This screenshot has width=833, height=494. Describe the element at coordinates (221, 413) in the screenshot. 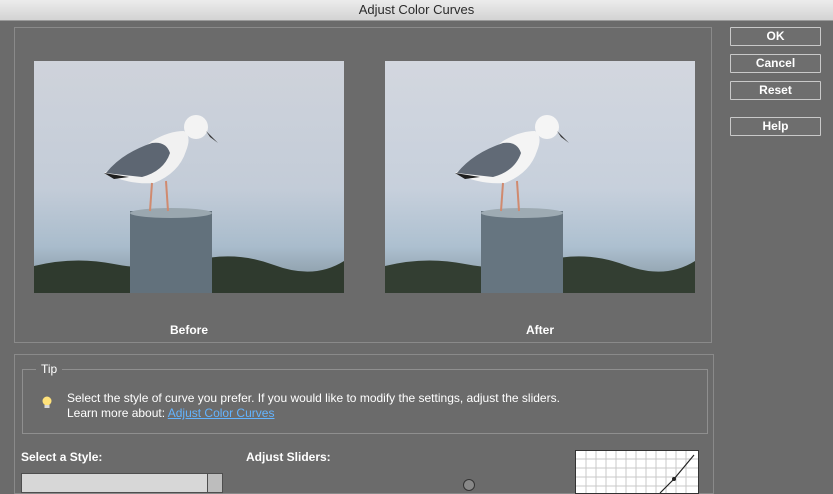

I see `adjust-color-curves-link: Adjust Color Curves` at that location.